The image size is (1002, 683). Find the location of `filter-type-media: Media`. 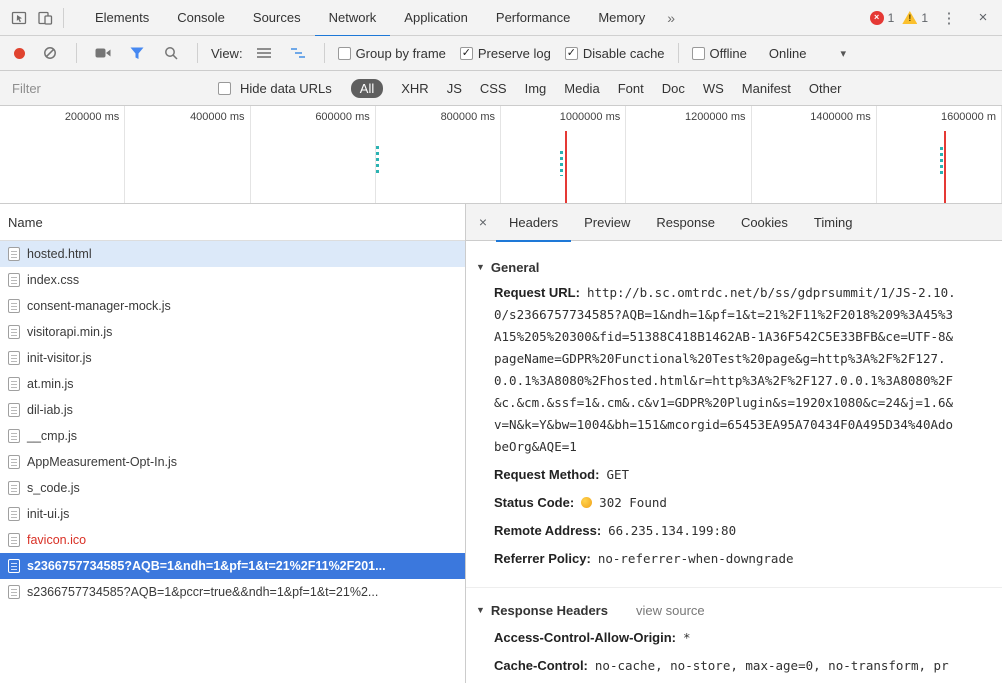

filter-type-media: Media is located at coordinates (581, 88).